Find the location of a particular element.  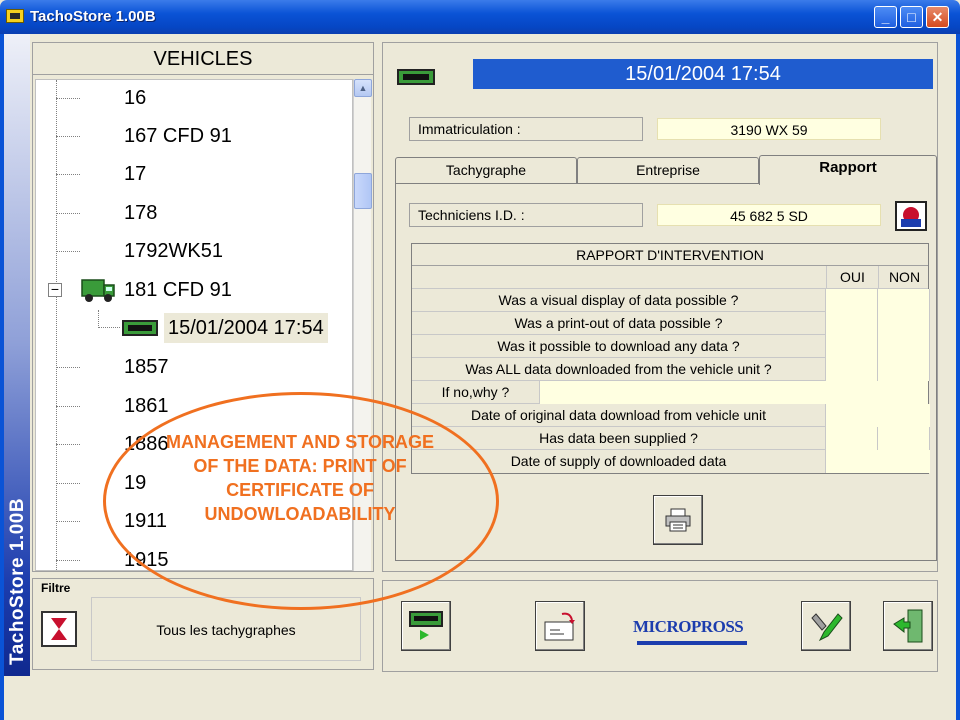

vehicles-header: VEHICLES is located at coordinates (203, 59).